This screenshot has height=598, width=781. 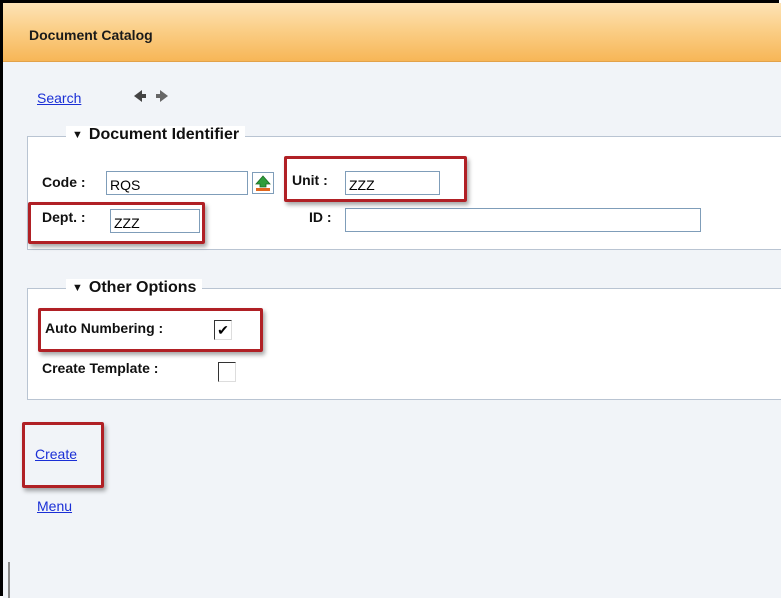 I want to click on auto-numbering-checkbox: ✔, so click(x=223, y=330).